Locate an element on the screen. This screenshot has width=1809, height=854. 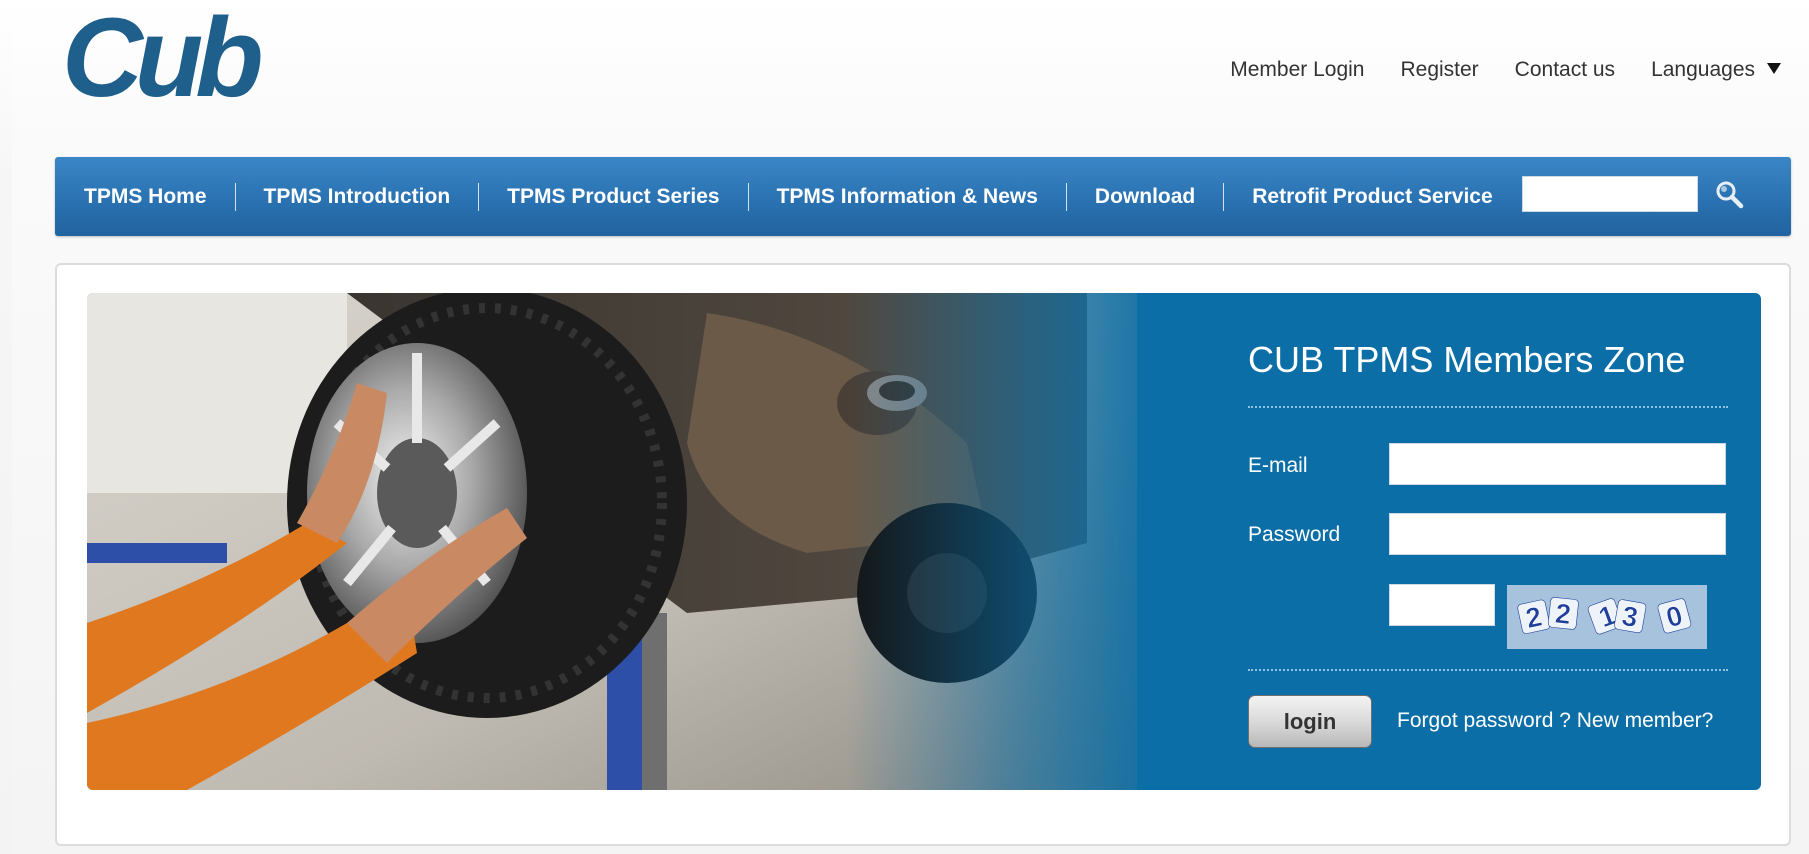
password-field is located at coordinates (1557, 534).